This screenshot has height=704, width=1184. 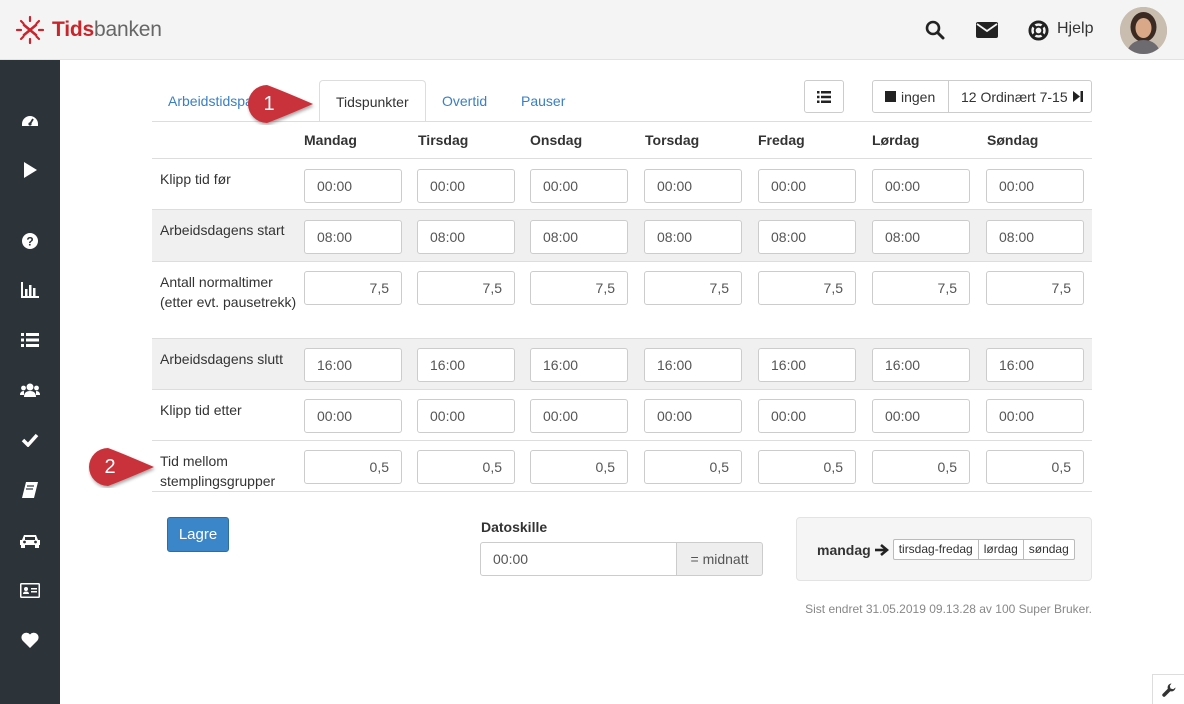 I want to click on users-icon, so click(x=30, y=390).